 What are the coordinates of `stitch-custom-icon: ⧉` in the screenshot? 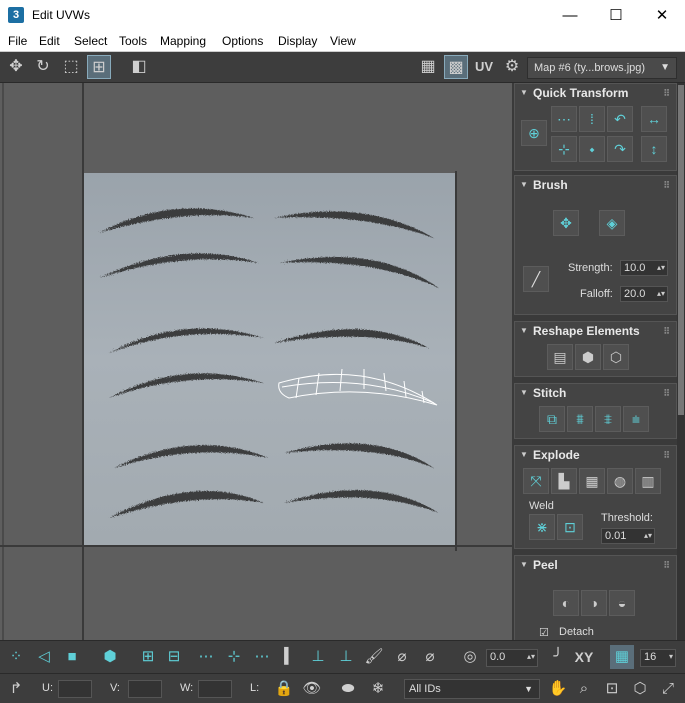 It's located at (552, 419).